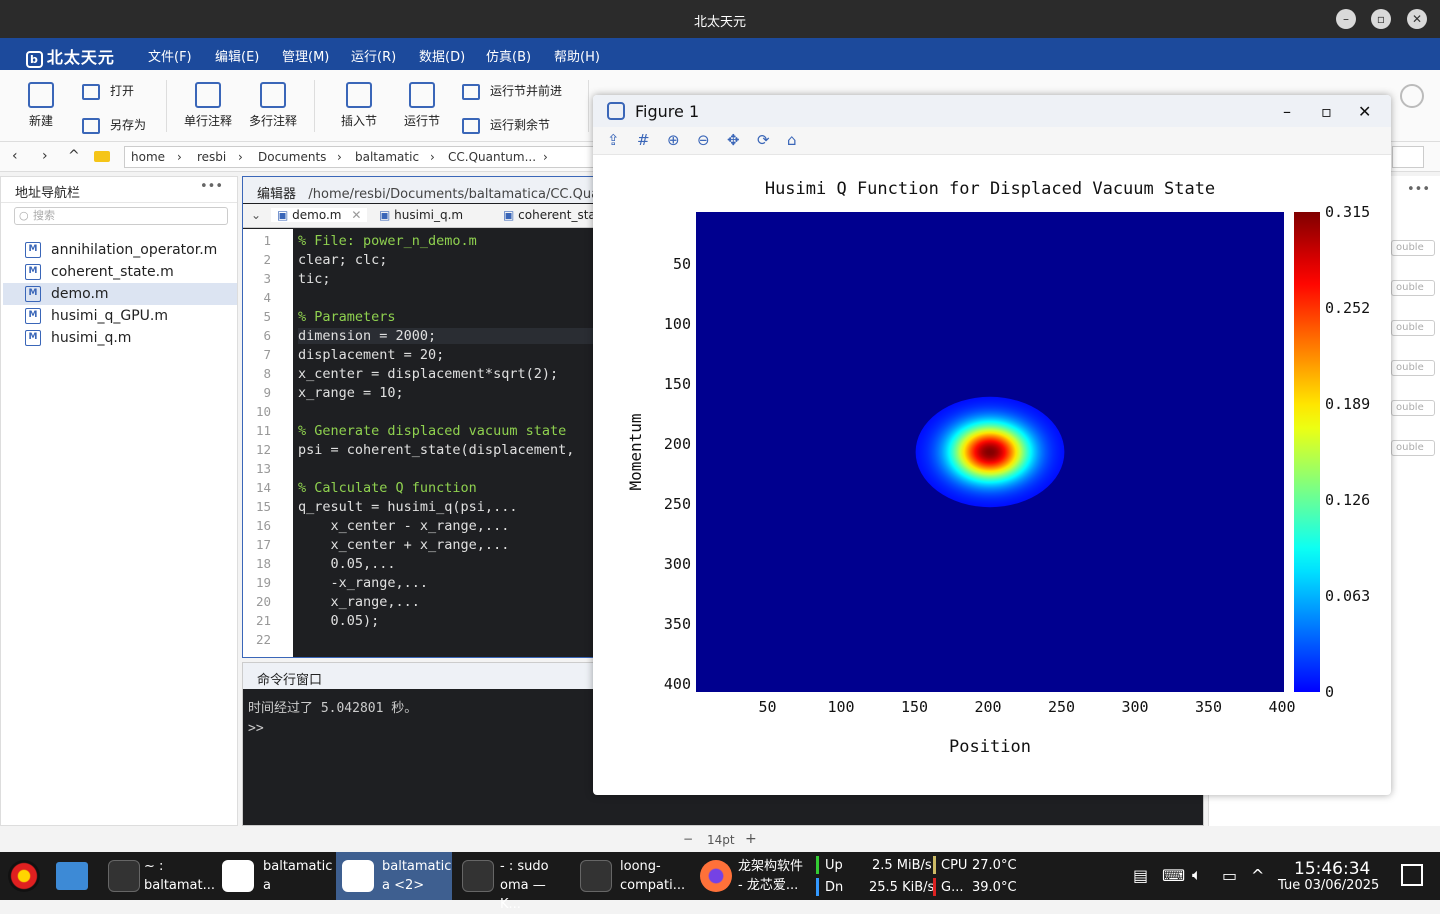 The image size is (1440, 914). Describe the element at coordinates (373, 55) in the screenshot. I see `menu-run: 运行(R)` at that location.